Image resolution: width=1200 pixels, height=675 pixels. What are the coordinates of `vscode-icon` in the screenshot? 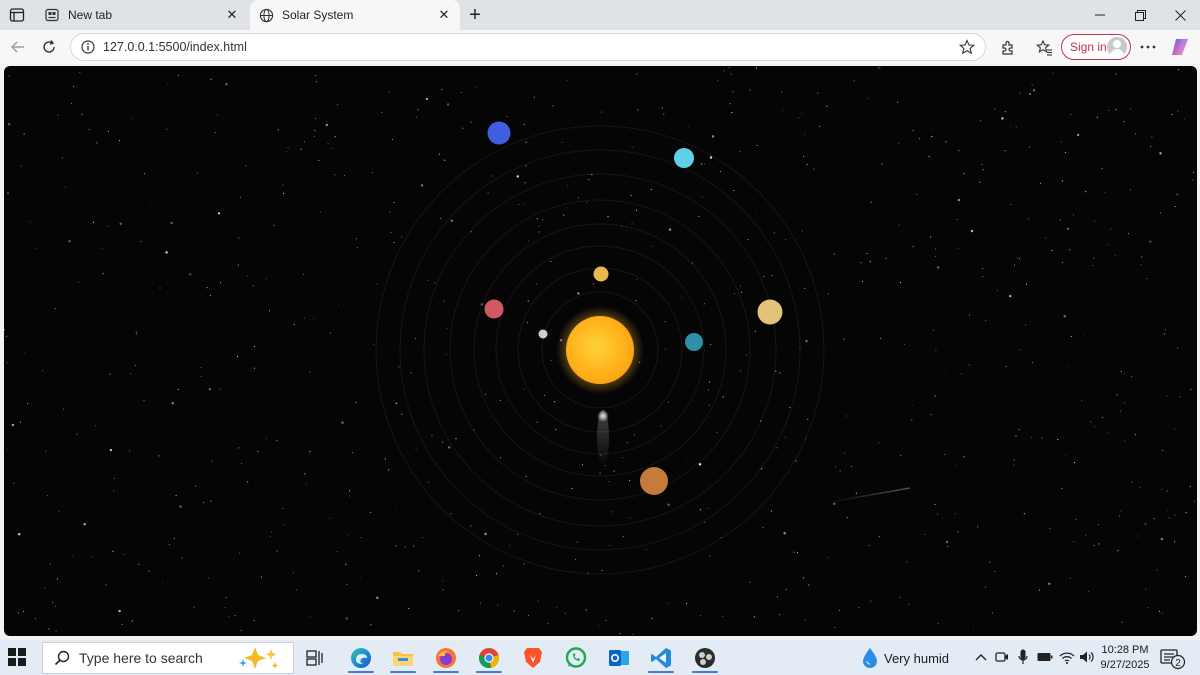 It's located at (661, 658).